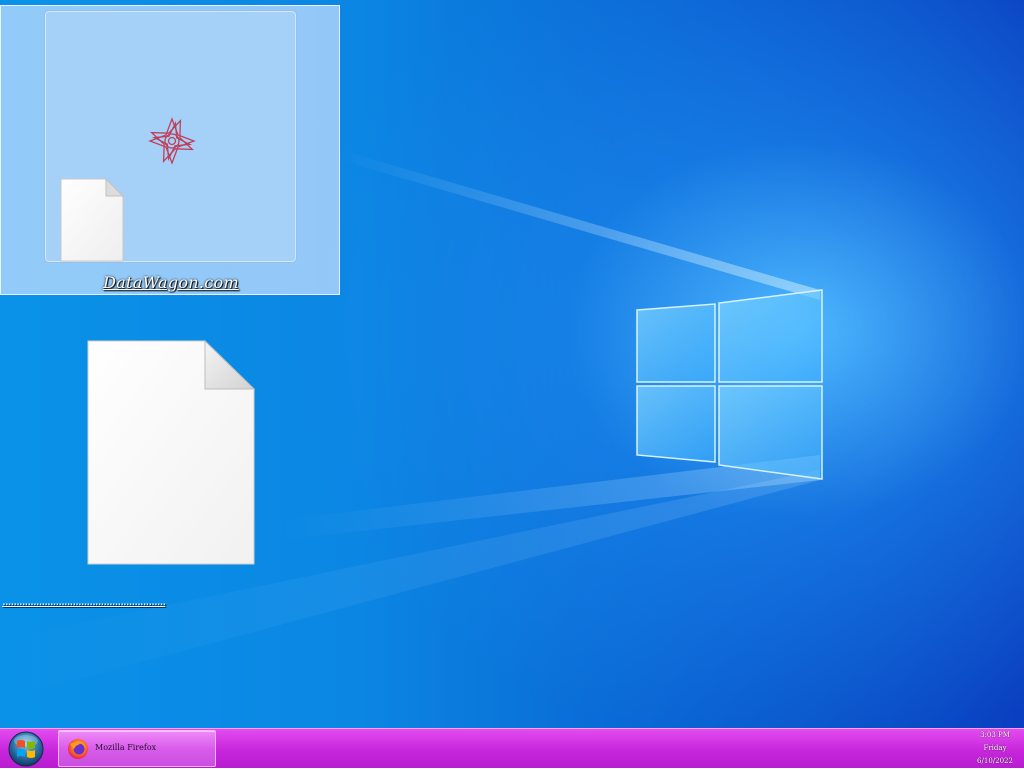 Image resolution: width=1024 pixels, height=769 pixels. I want to click on star-logo-icon, so click(172, 141).